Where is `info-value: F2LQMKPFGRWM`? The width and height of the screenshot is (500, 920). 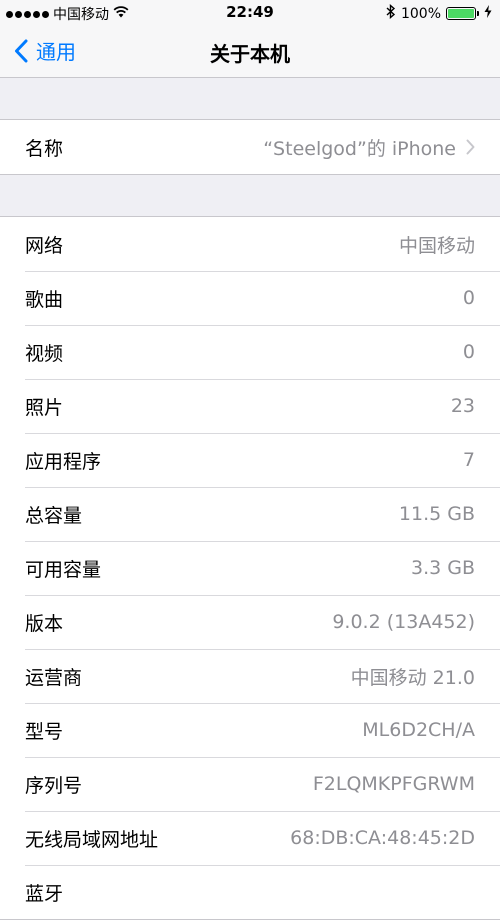 info-value: F2LQMKPFGRWM is located at coordinates (393, 784).